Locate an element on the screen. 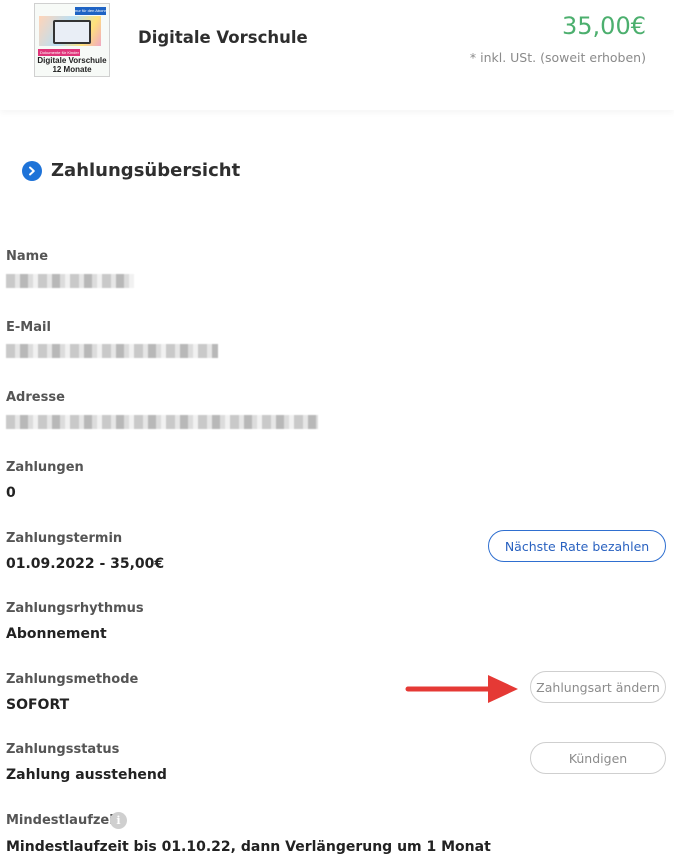  info-icon: i is located at coordinates (118, 820).